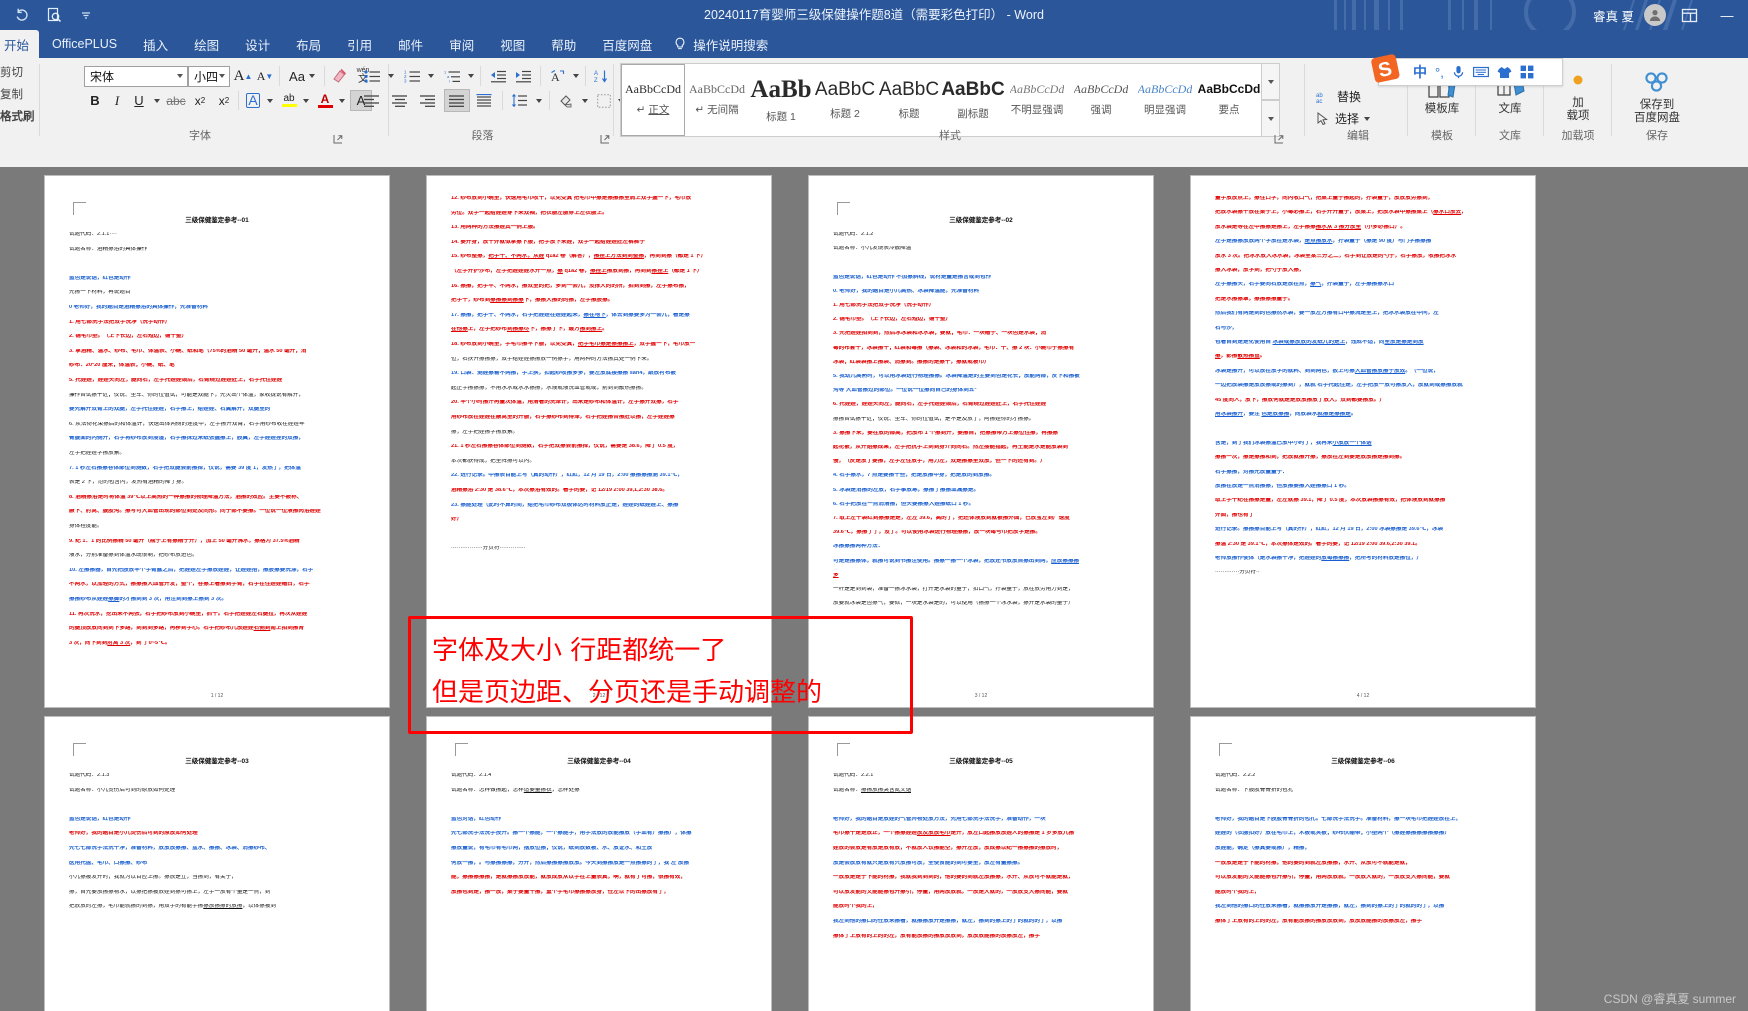 The height and width of the screenshot is (1011, 1748). I want to click on style-item-no-spacing: AaBbCcDd ↵ 无间隔, so click(717, 100).